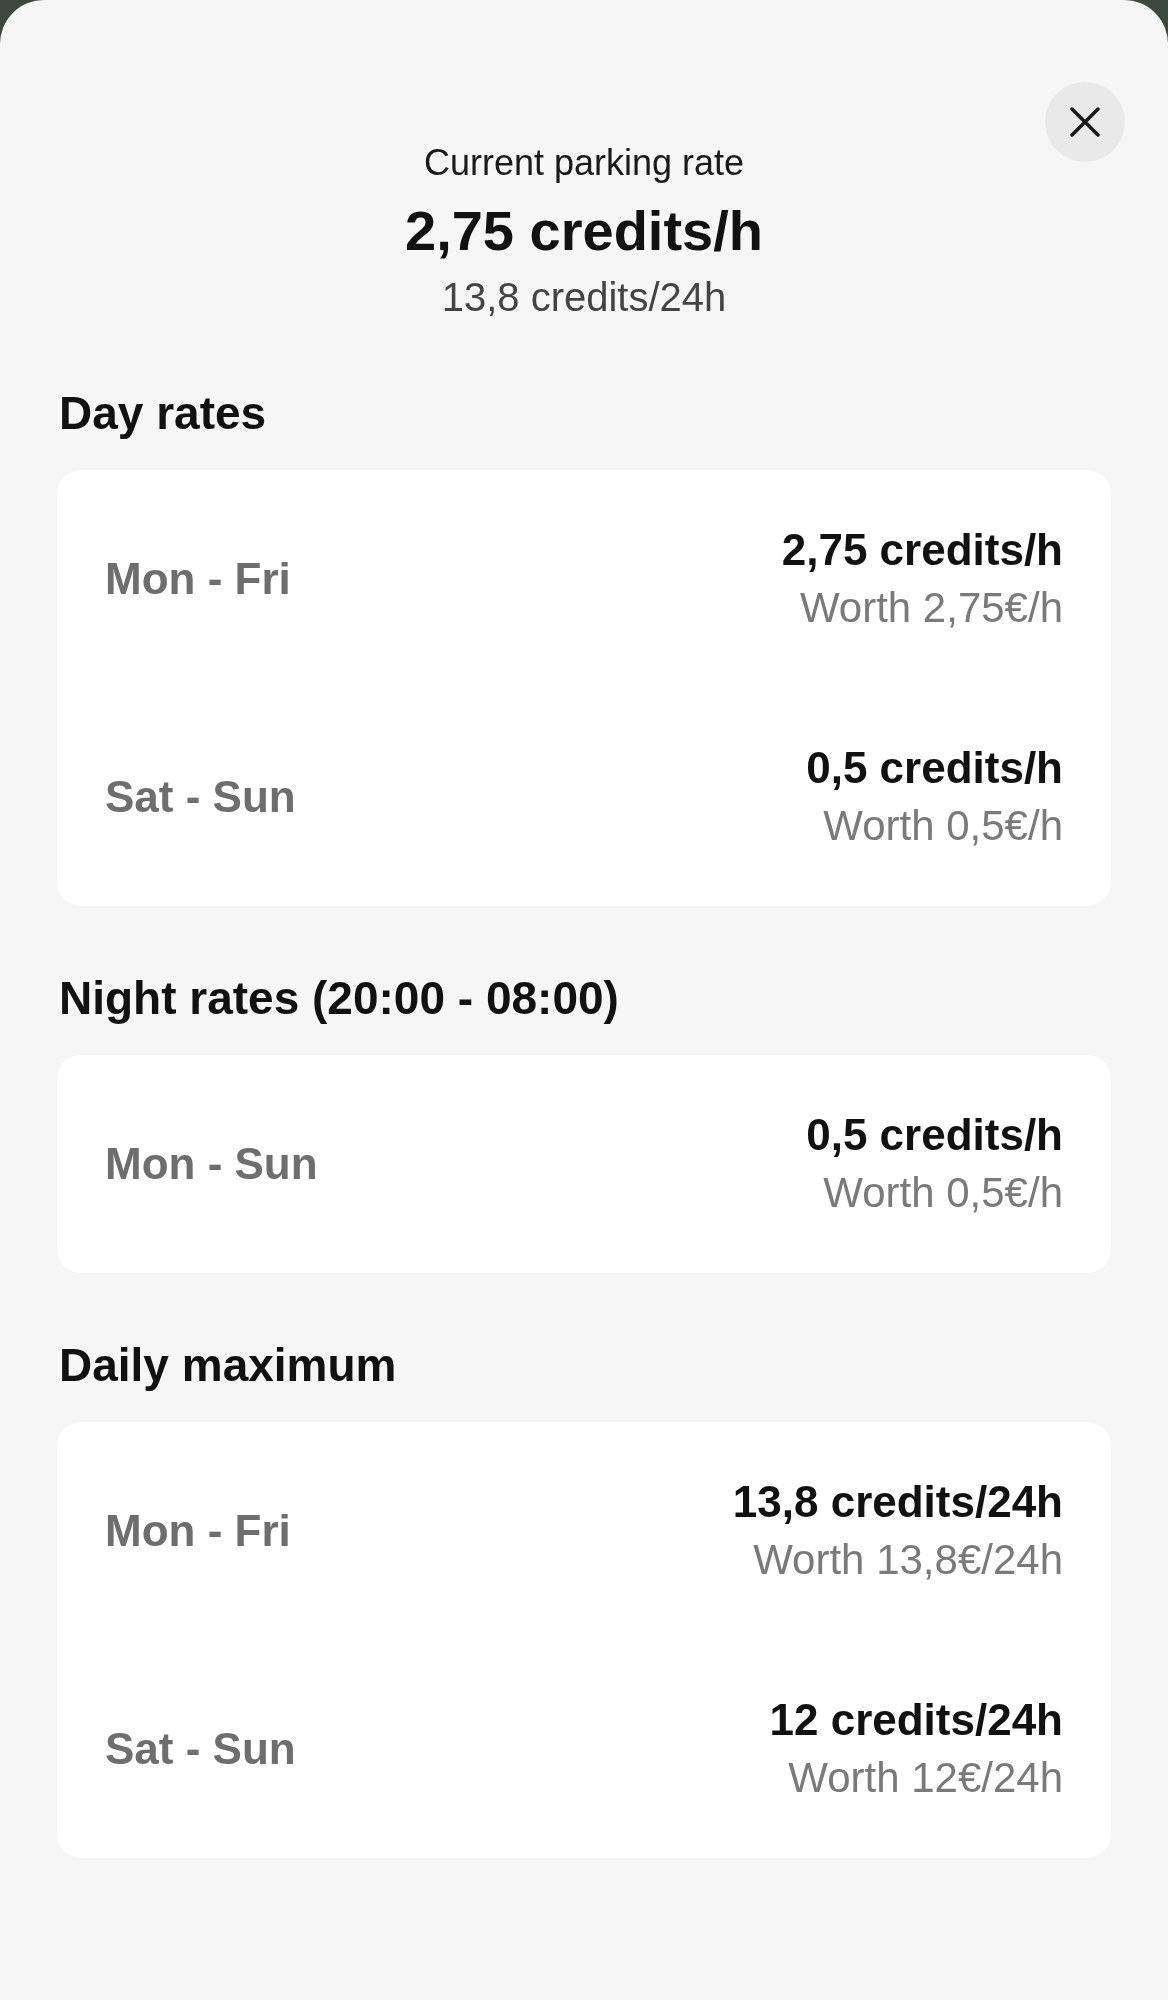 This screenshot has height=2000, width=1168. Describe the element at coordinates (1085, 122) in the screenshot. I see `close-icon` at that location.